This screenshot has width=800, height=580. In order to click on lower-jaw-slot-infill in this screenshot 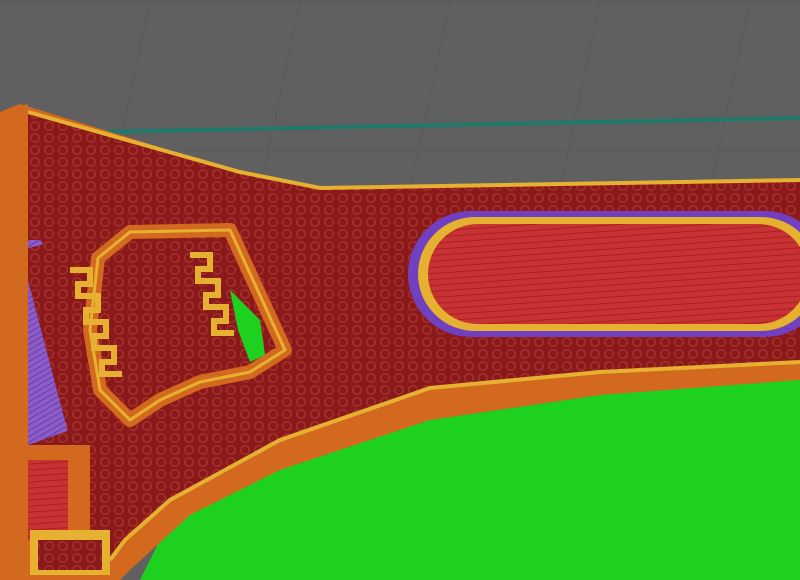, I will do `click(70, 555)`.